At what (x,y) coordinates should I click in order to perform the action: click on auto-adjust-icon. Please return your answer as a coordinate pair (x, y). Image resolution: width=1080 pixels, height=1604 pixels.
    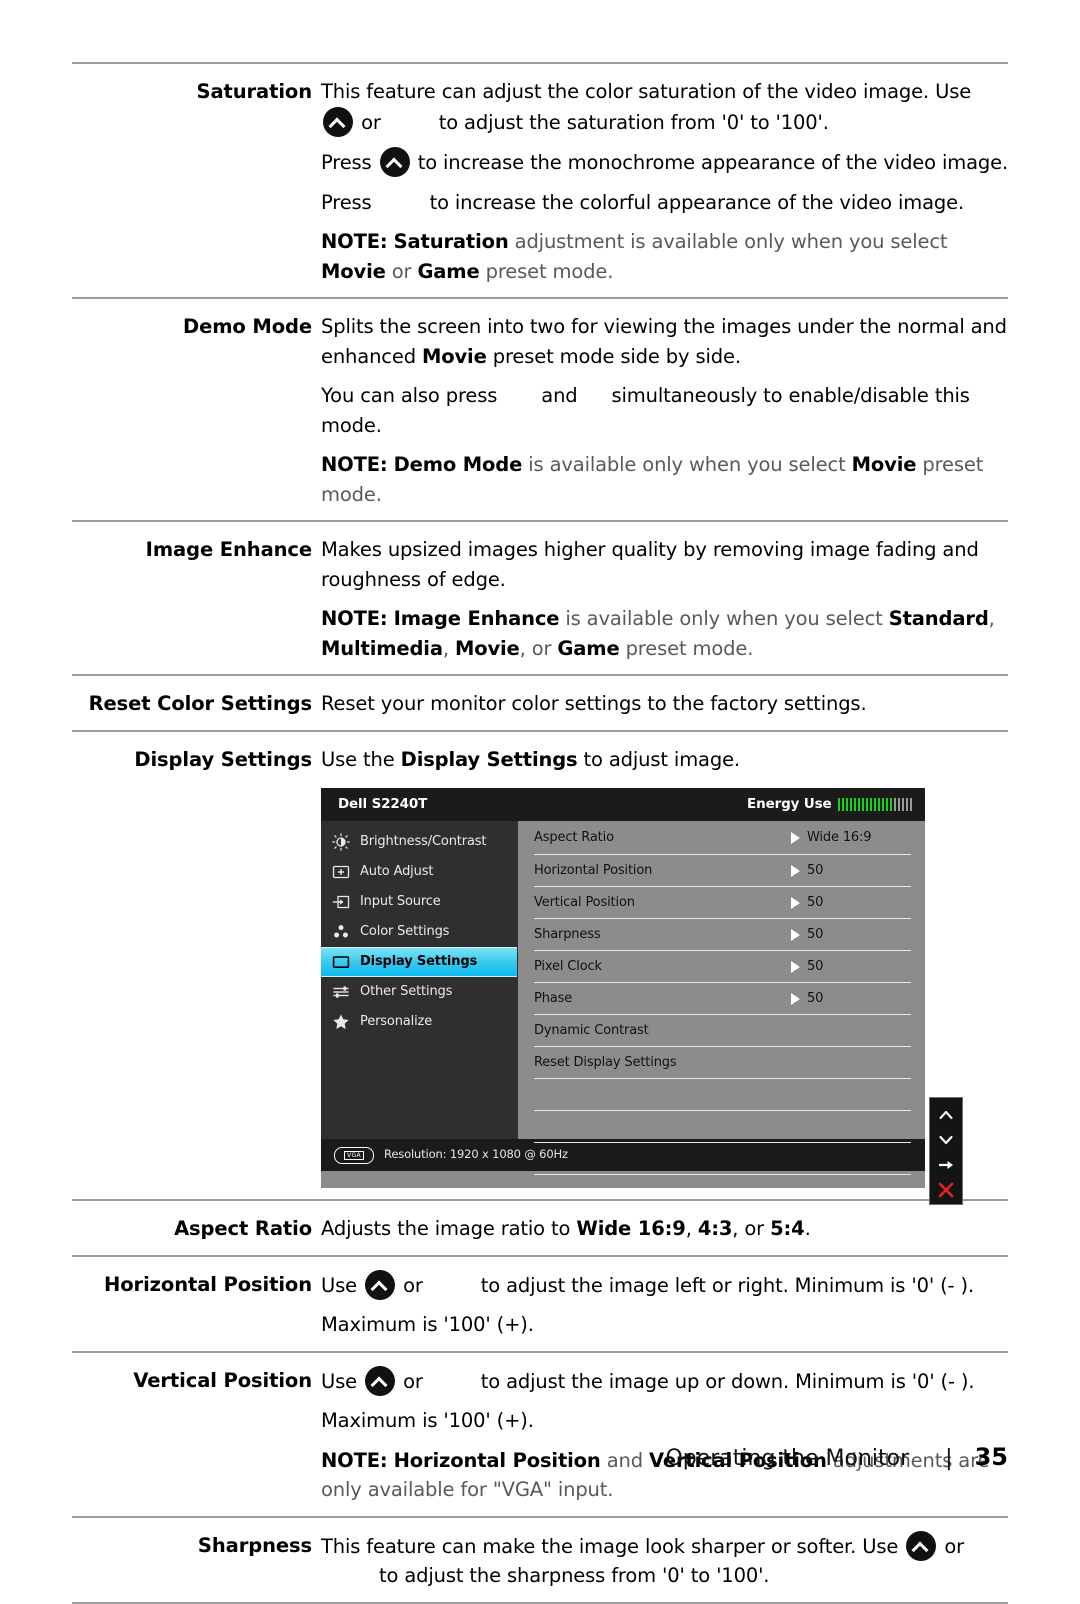
    Looking at the image, I should click on (341, 872).